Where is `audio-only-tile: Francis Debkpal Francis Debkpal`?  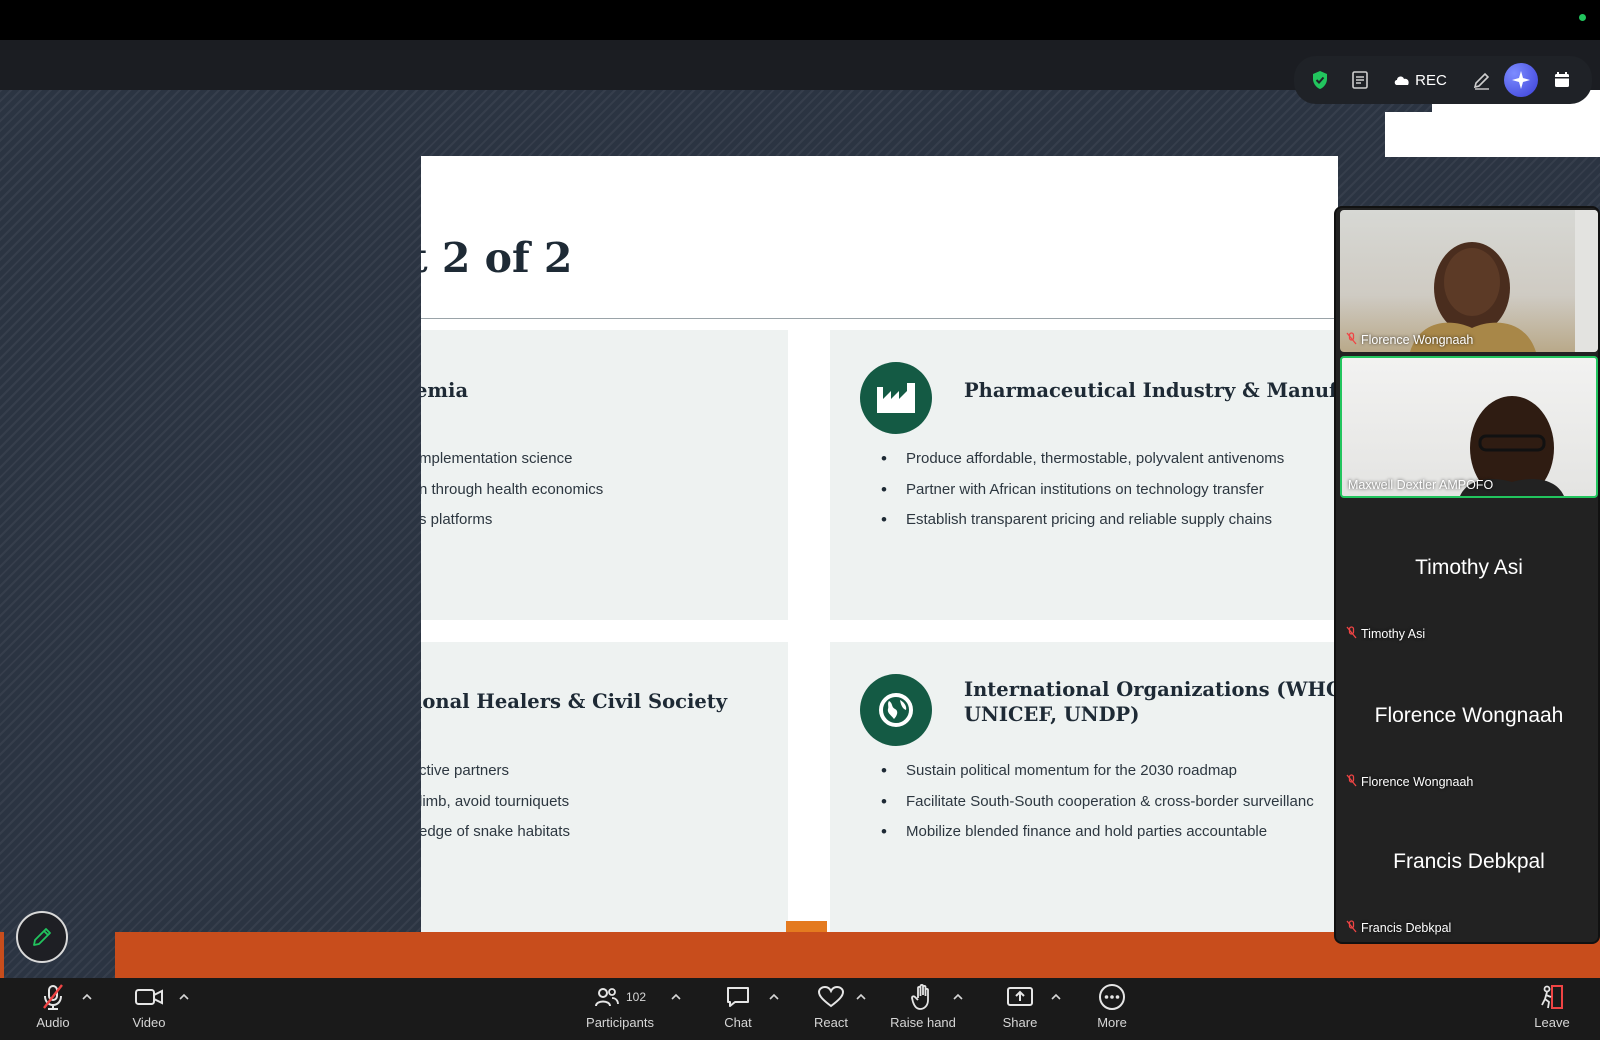
audio-only-tile: Francis Debkpal Francis Debkpal is located at coordinates (1469, 868).